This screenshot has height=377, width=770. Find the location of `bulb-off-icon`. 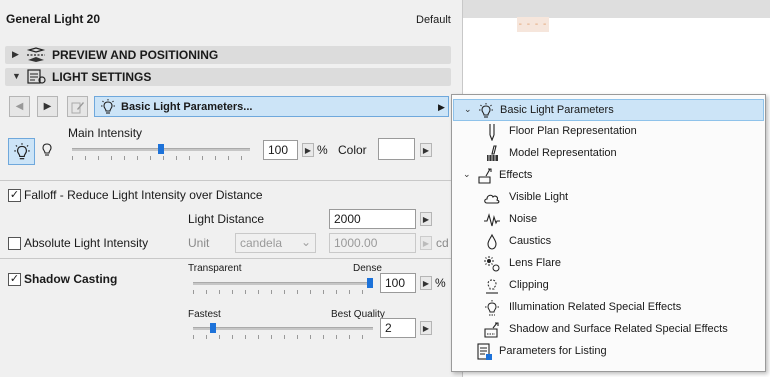

bulb-off-icon is located at coordinates (47, 149).